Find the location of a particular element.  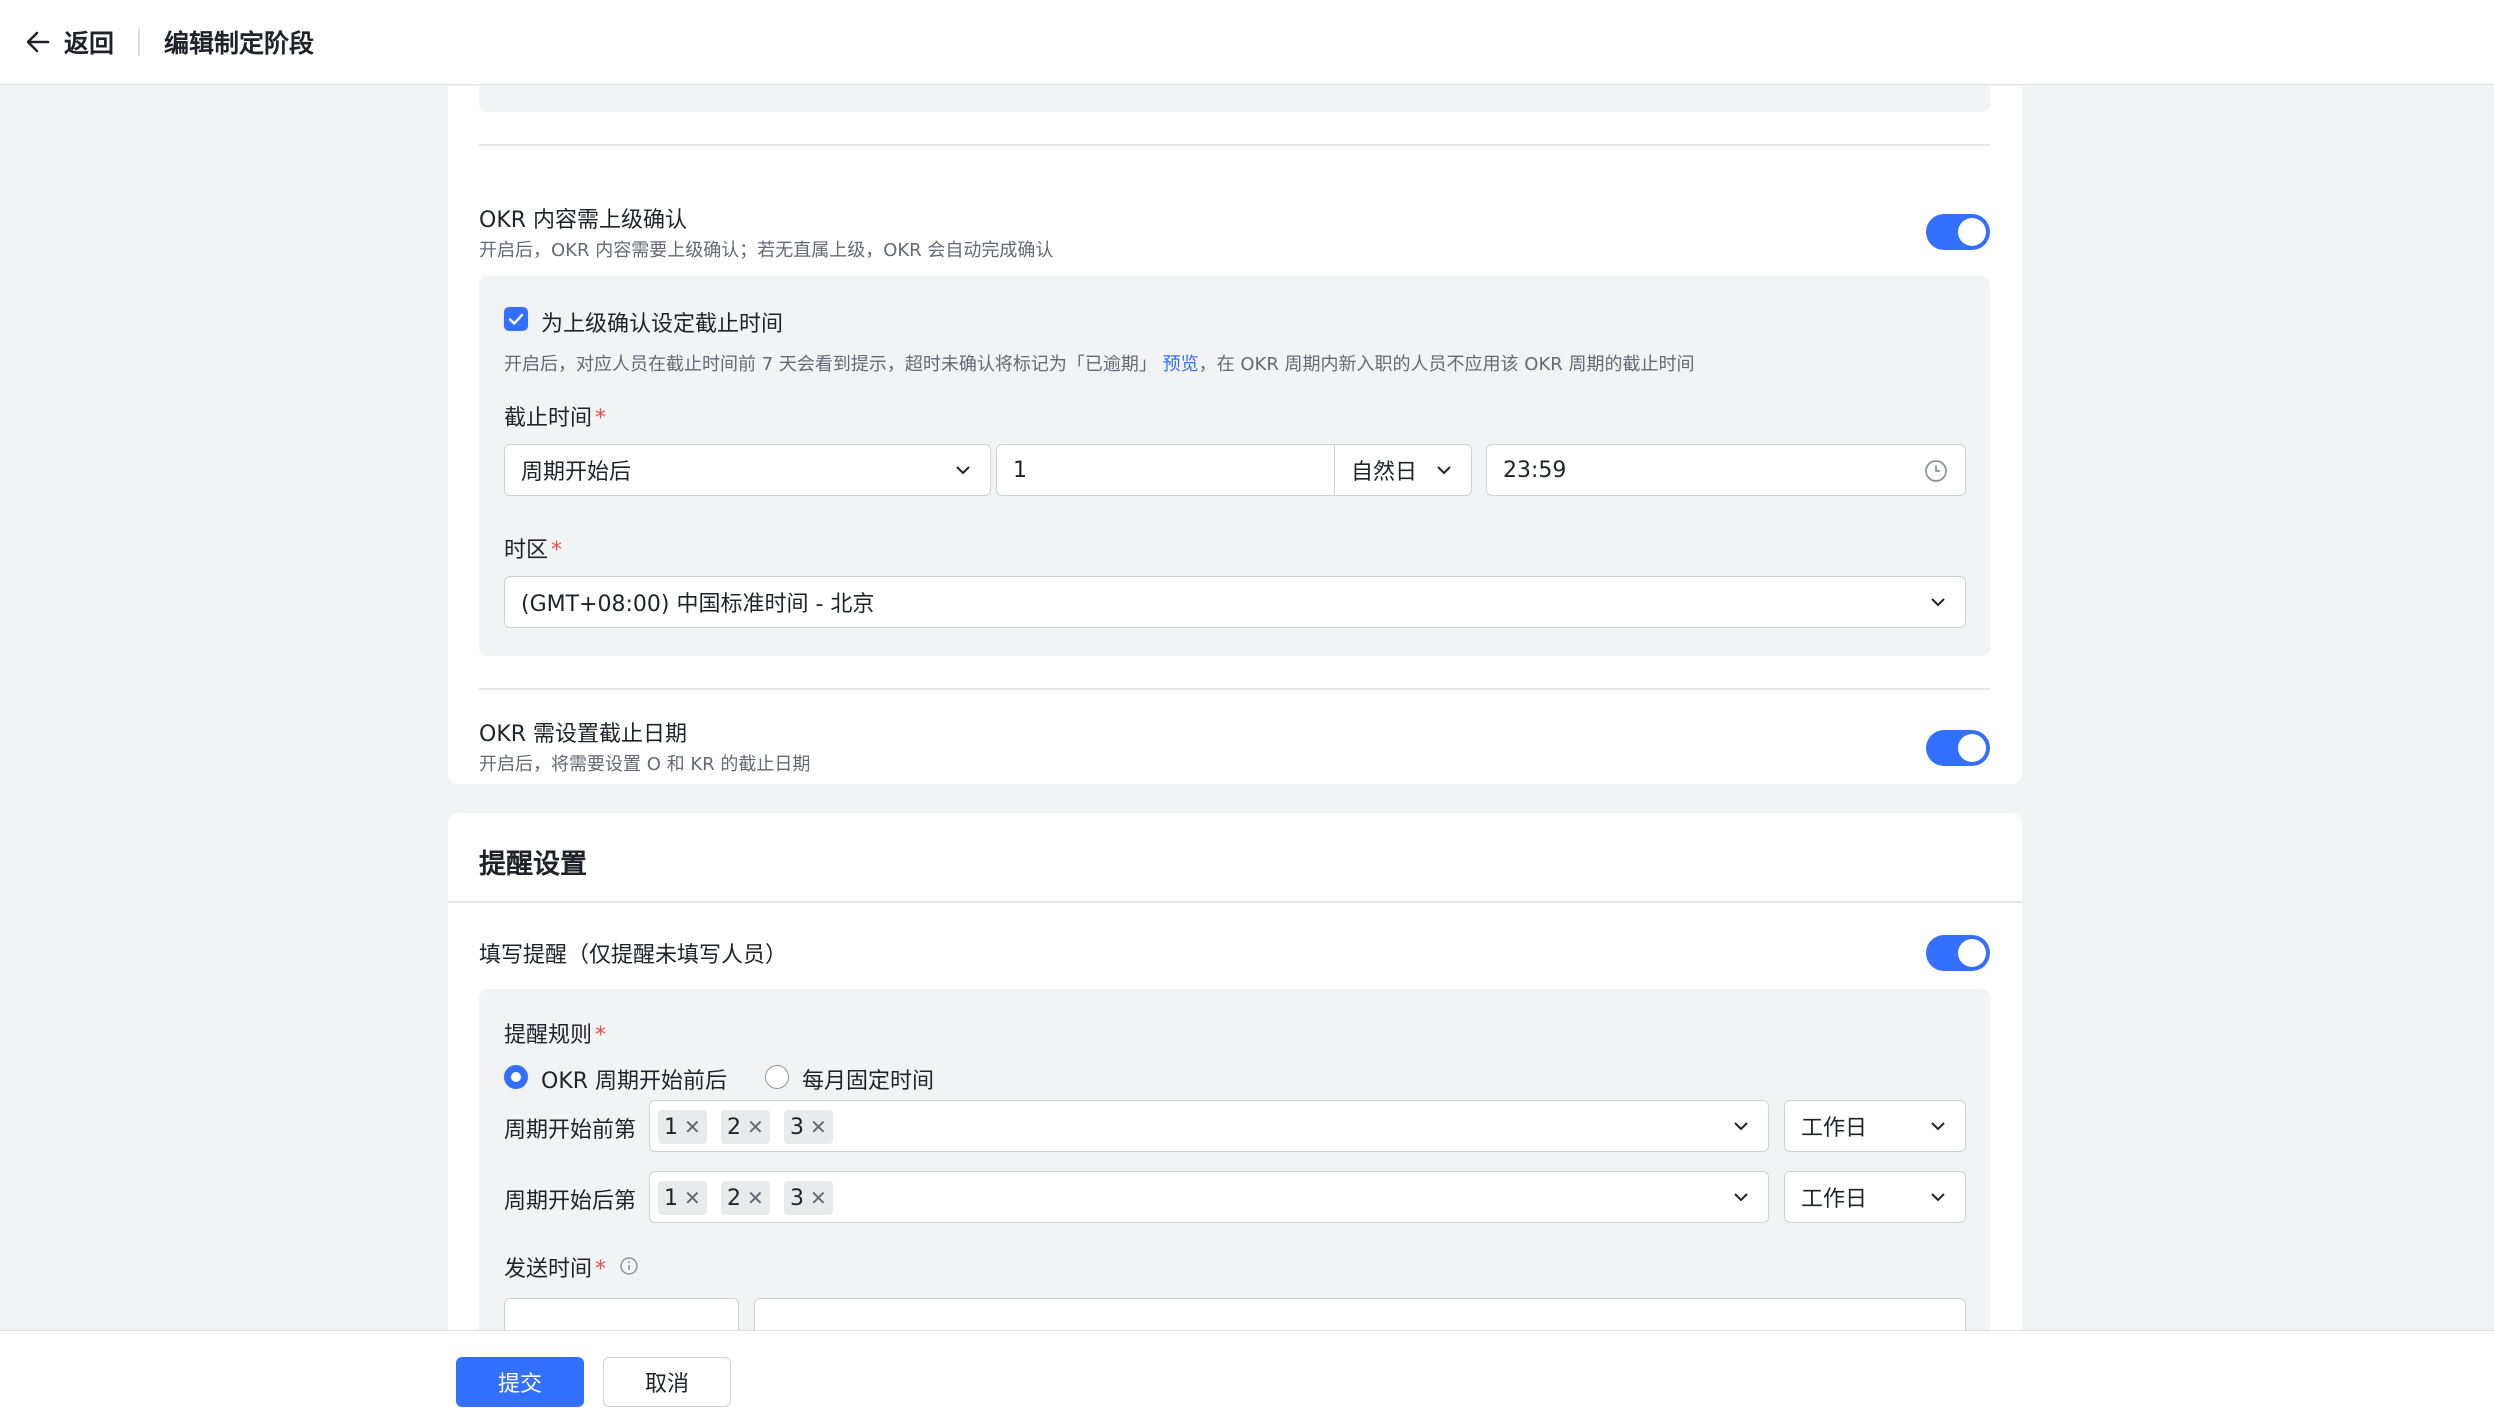

deadline-unit-select: 自然日 is located at coordinates (1403, 470).